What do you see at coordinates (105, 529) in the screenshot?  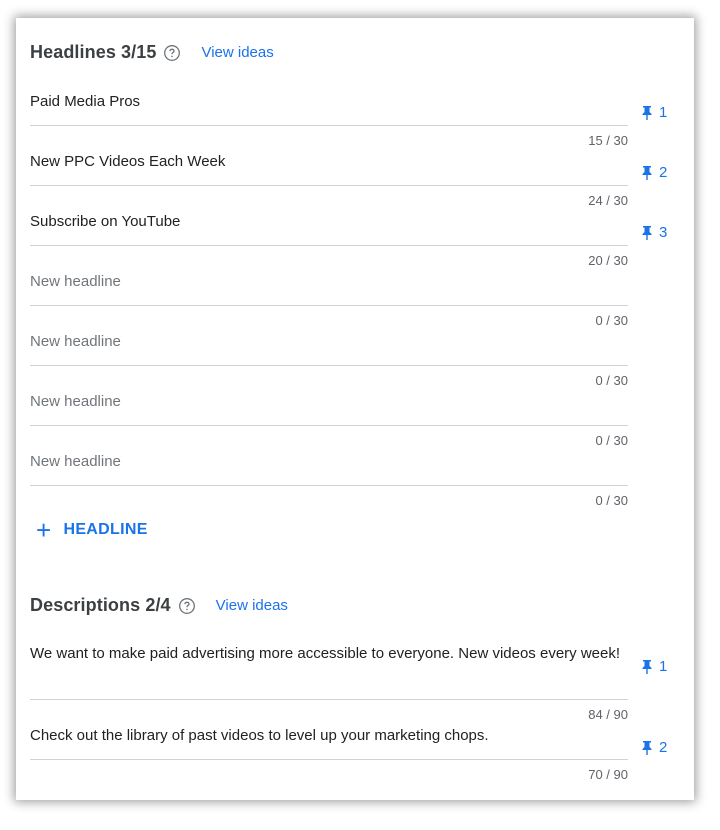 I see `add-headline-label: HEADLINE` at bounding box center [105, 529].